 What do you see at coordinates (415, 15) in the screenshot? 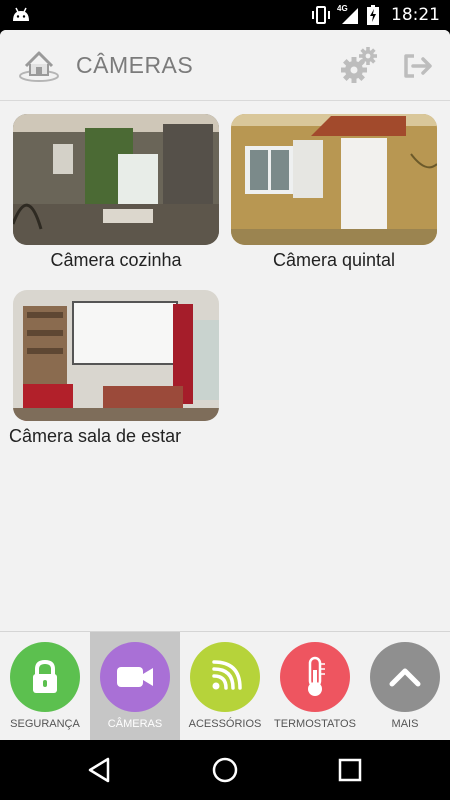
I see `clock: 18:21` at bounding box center [415, 15].